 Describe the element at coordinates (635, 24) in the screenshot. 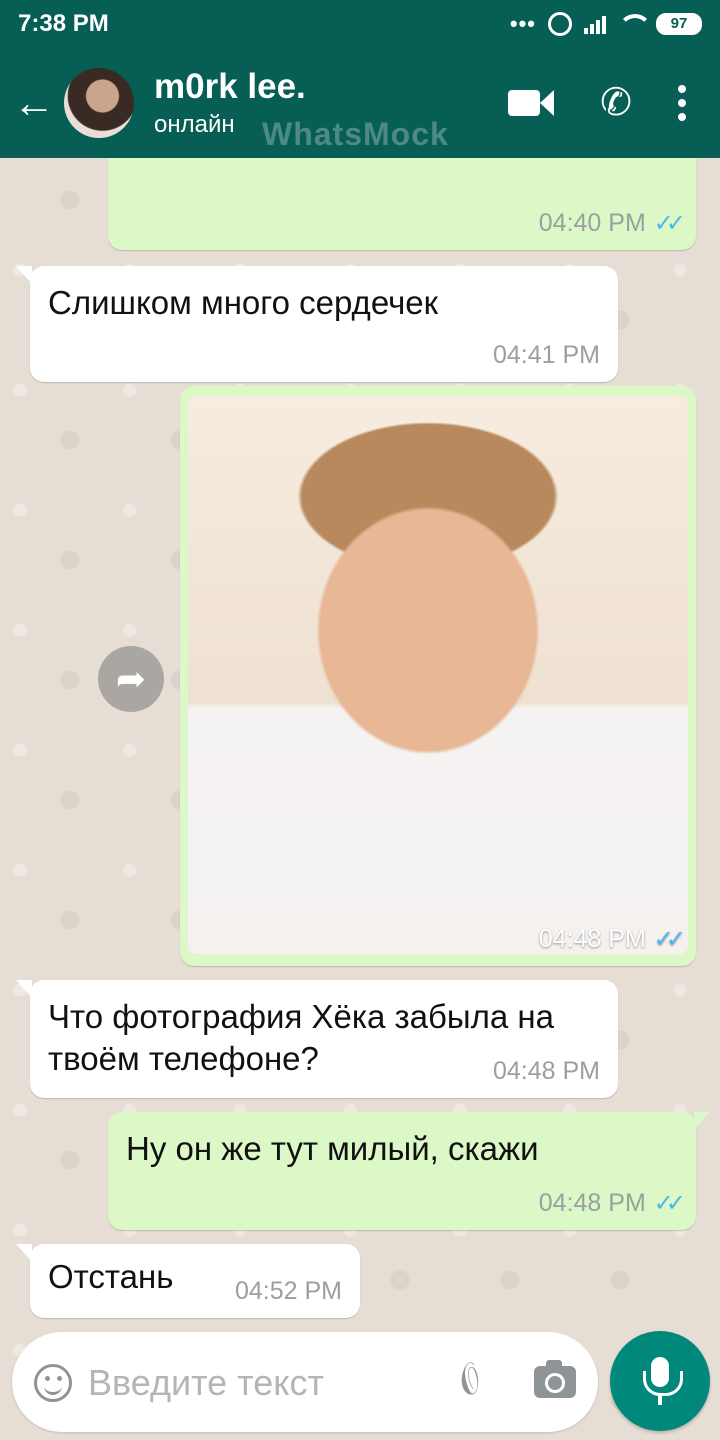

I see `wifi-icon` at that location.